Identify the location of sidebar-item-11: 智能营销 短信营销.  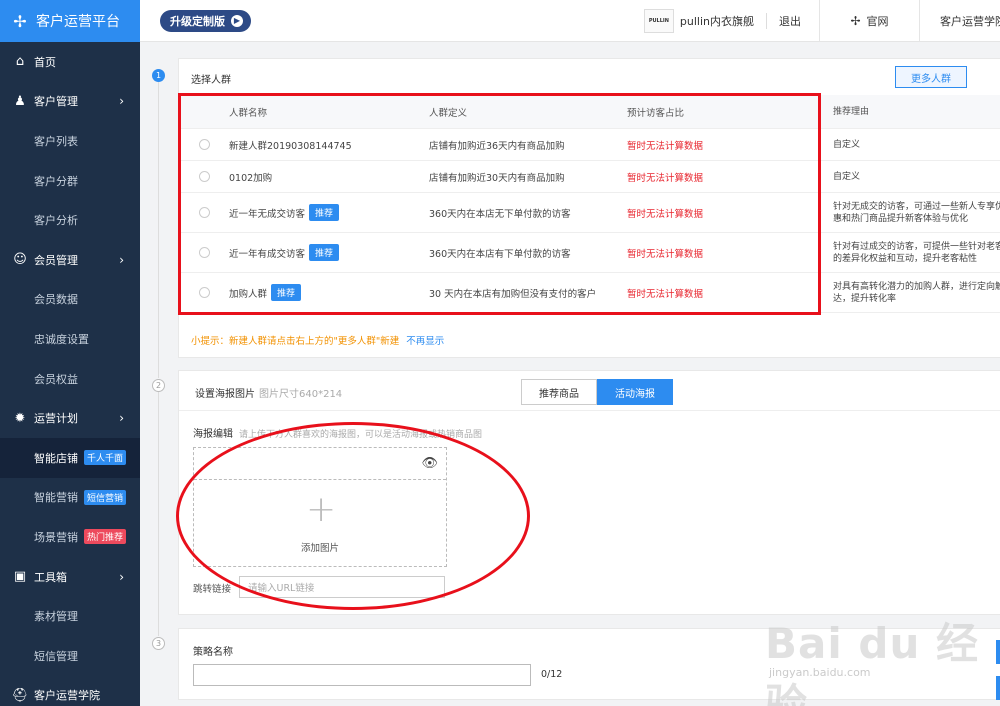
(70, 498).